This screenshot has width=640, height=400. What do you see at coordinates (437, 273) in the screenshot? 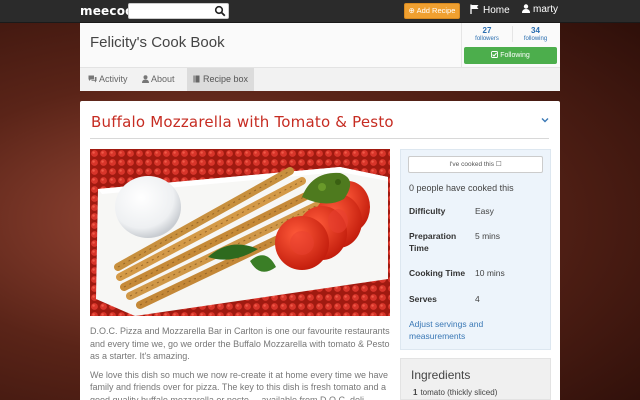
I see `detail-label: Cooking Time` at bounding box center [437, 273].